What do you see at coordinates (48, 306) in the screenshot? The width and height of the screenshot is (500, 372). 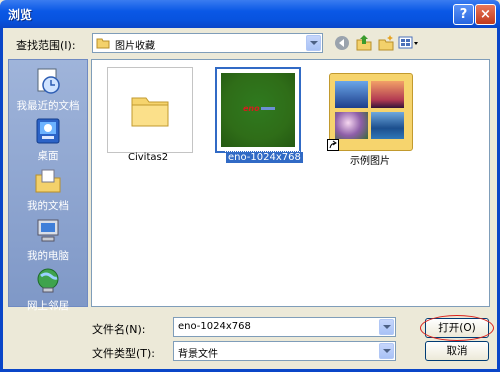 I see `place-label: 网上邻居` at bounding box center [48, 306].